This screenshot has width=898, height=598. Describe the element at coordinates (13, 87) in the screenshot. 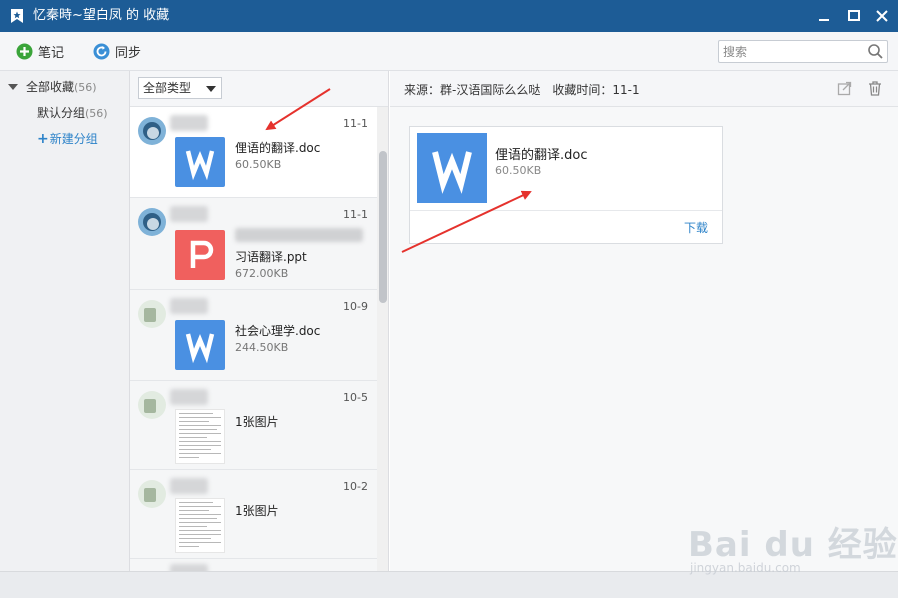

I see `caret-down-icon` at that location.